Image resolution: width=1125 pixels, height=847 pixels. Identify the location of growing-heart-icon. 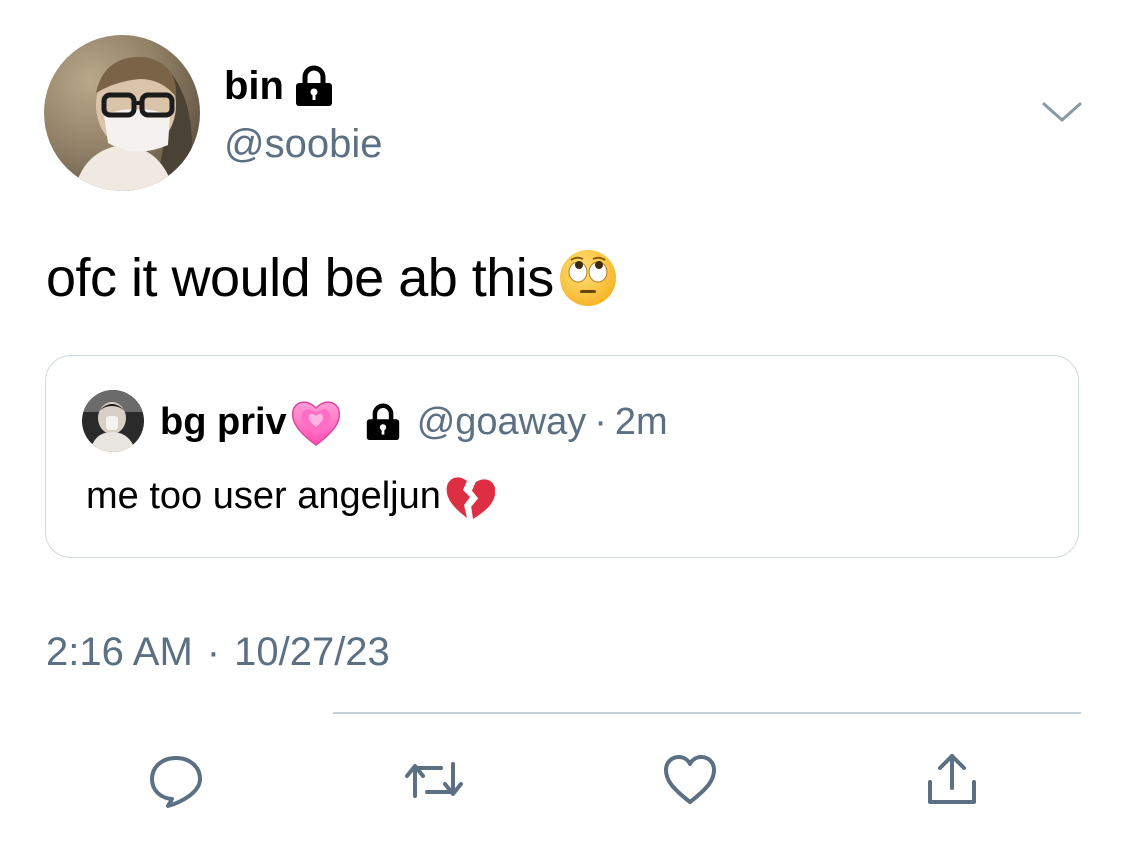
(315, 423).